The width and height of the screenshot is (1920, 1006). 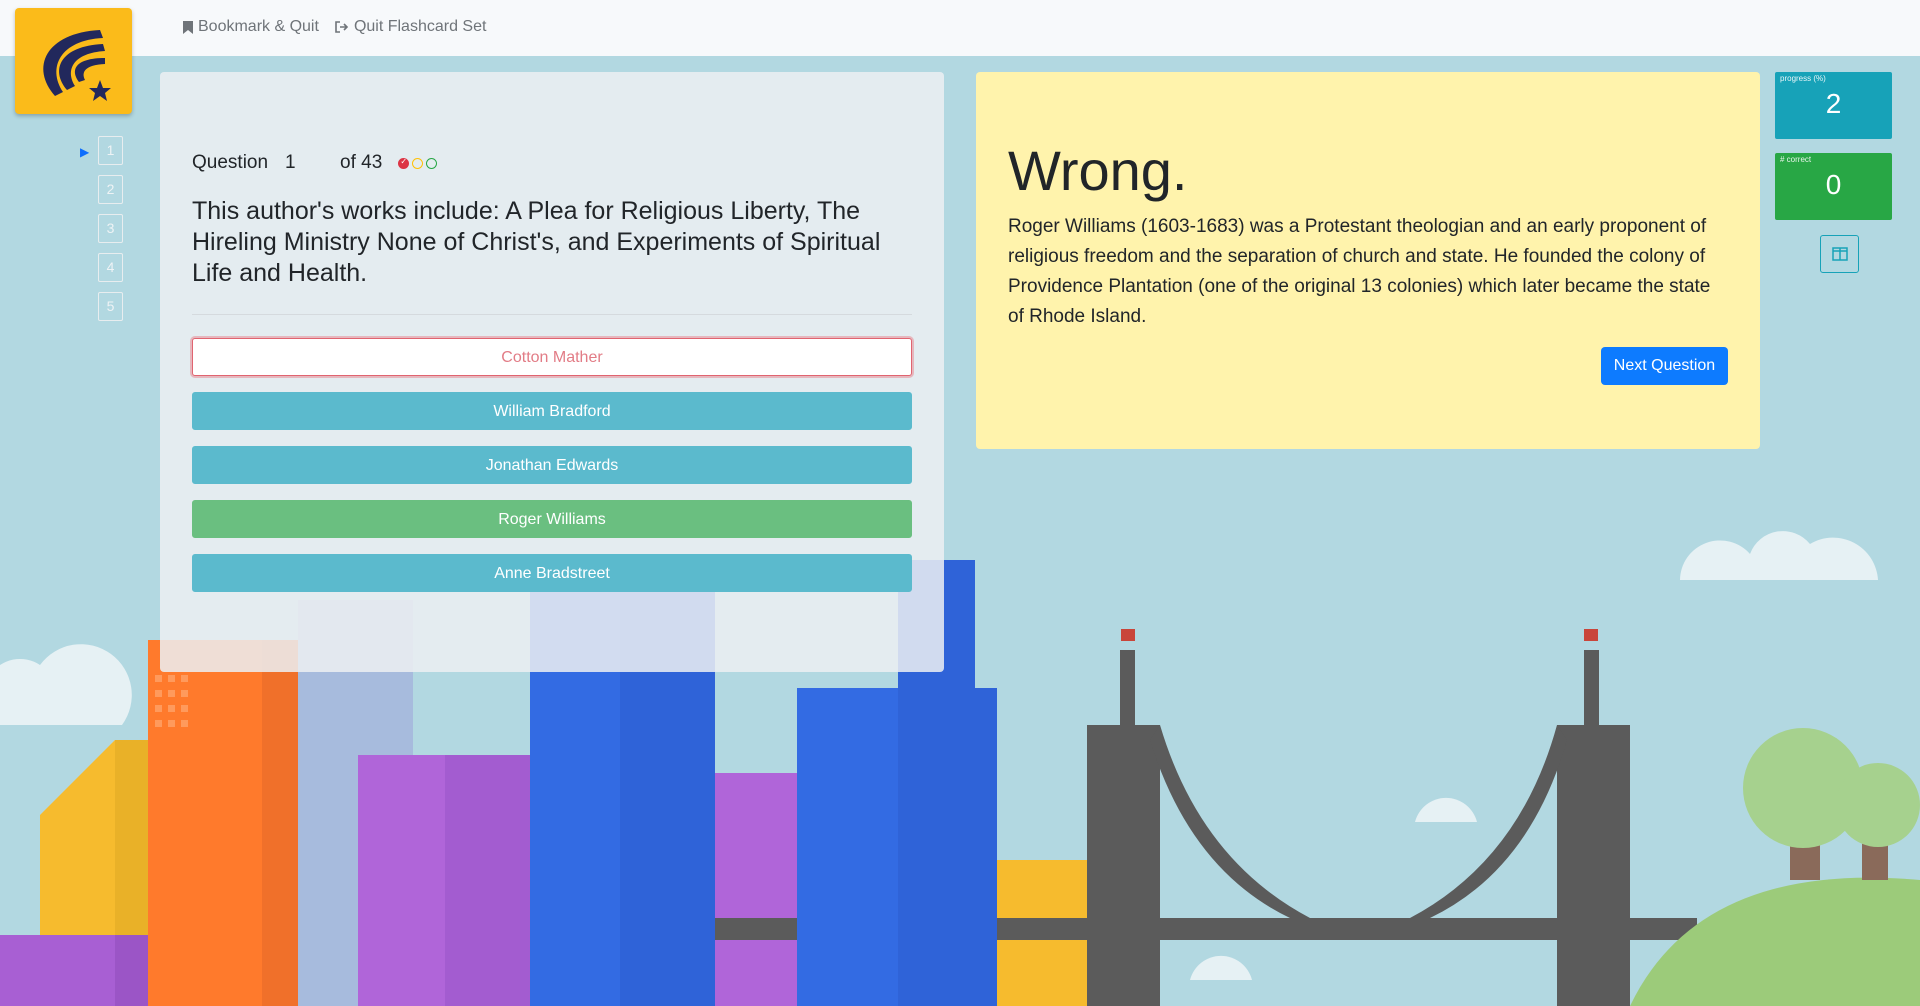 What do you see at coordinates (432, 163) in the screenshot?
I see `correct-status-dot-icon` at bounding box center [432, 163].